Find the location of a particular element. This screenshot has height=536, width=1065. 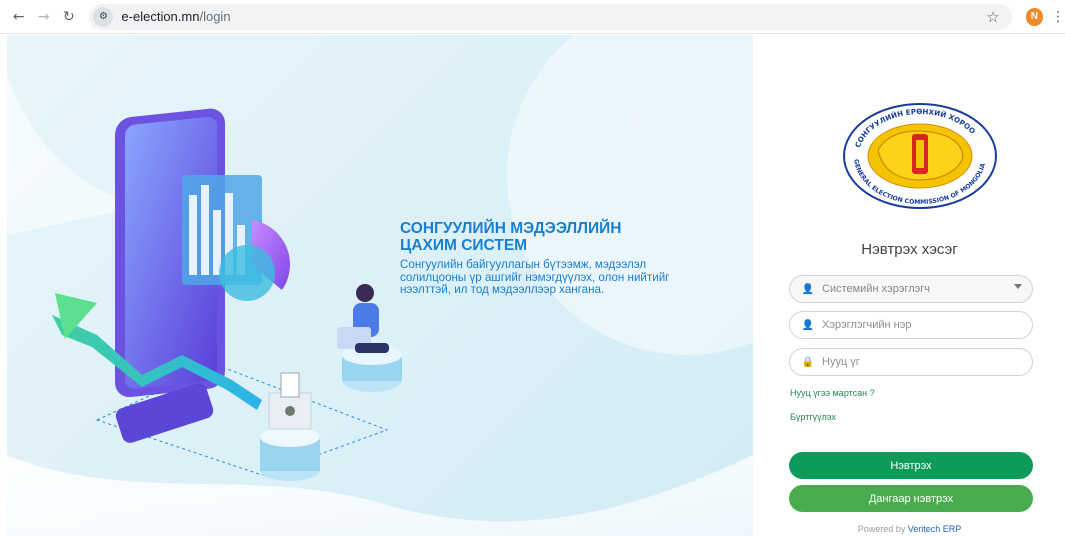

address-bar: ⚙ e-election.mn/login ☆ is located at coordinates (550, 16).